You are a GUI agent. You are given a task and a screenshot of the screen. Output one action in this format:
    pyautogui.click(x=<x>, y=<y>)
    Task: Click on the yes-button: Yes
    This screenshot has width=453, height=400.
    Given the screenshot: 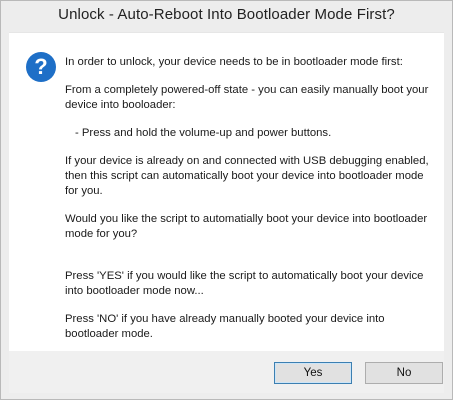 What is the action you would take?
    pyautogui.click(x=313, y=373)
    